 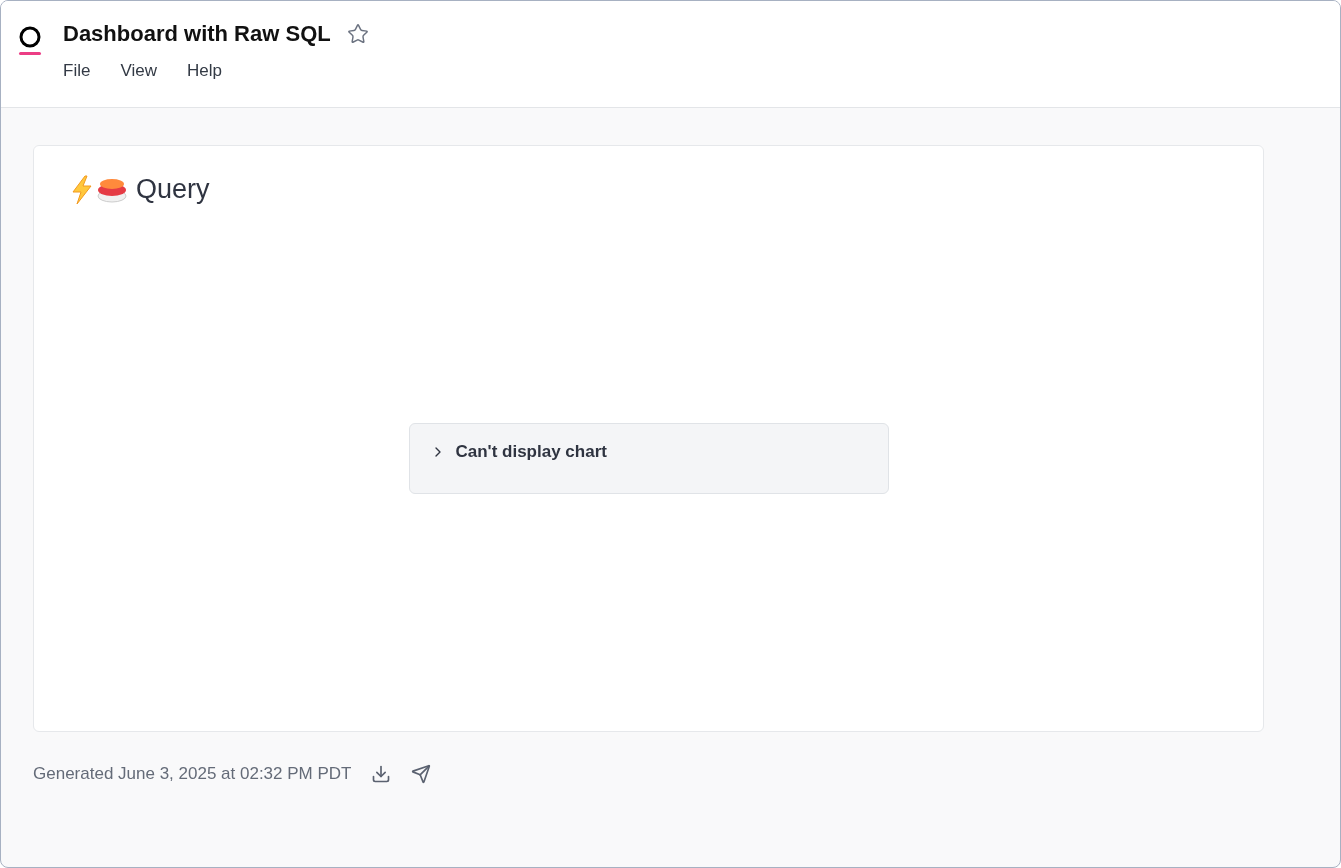 What do you see at coordinates (204, 71) in the screenshot?
I see `menu-item: Help` at bounding box center [204, 71].